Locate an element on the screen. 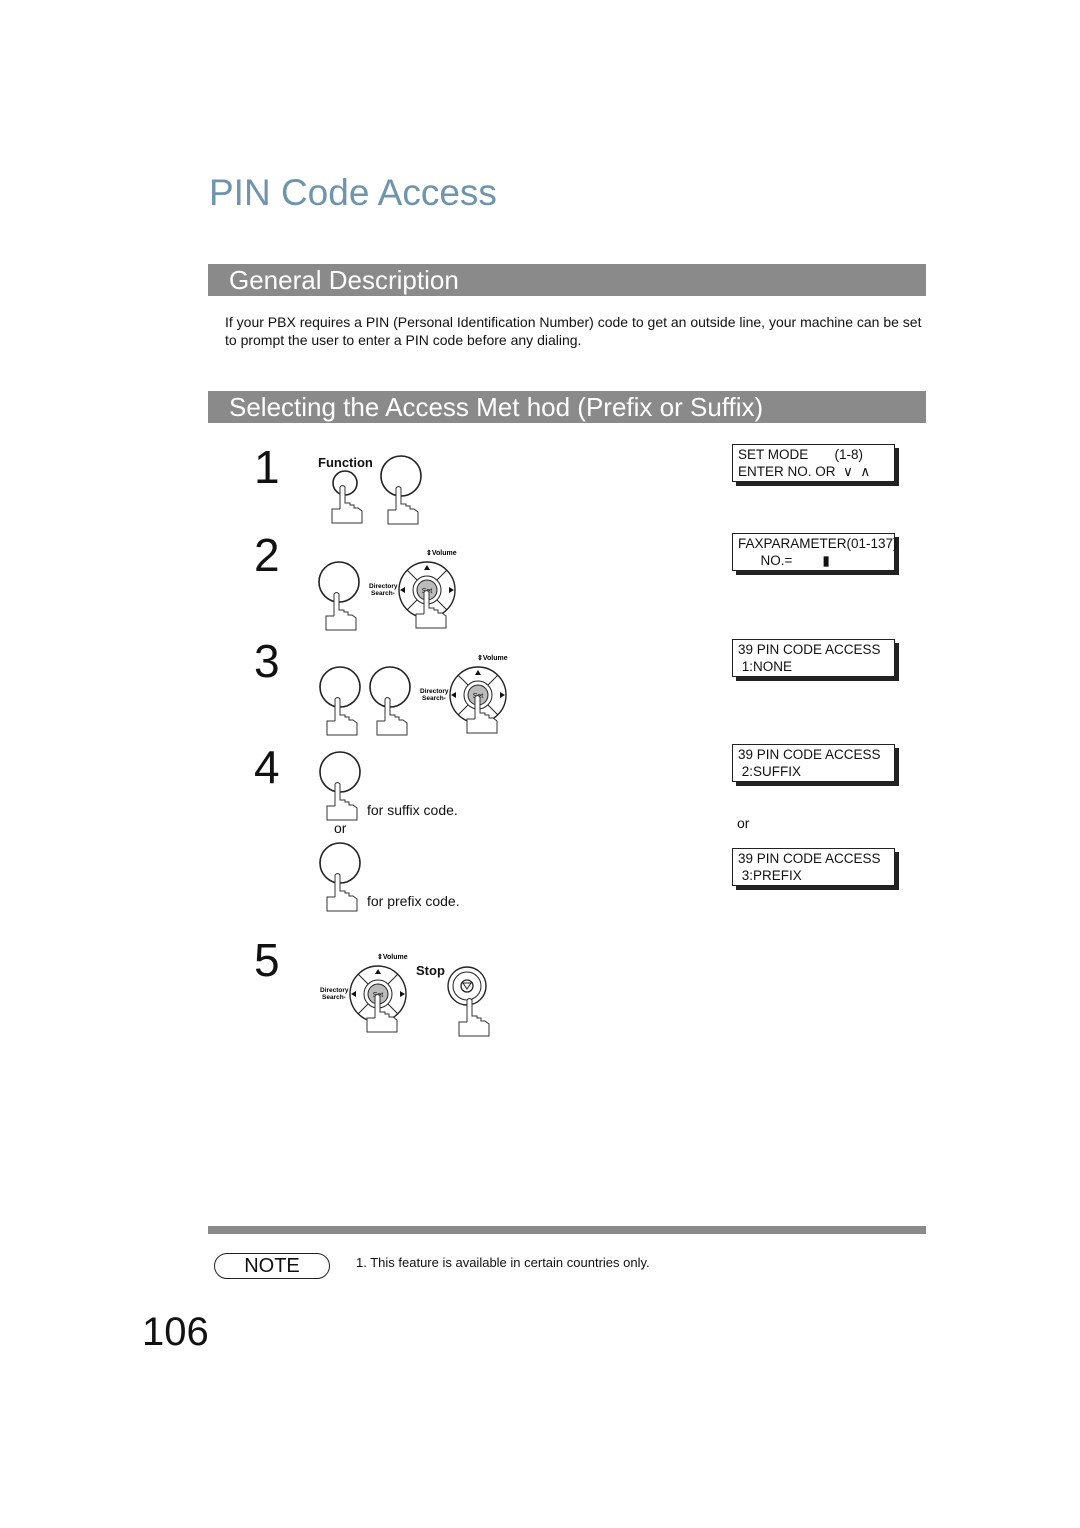 Image resolution: width=1080 pixels, height=1528 pixels. step-number-5: 5 is located at coordinates (267, 960).